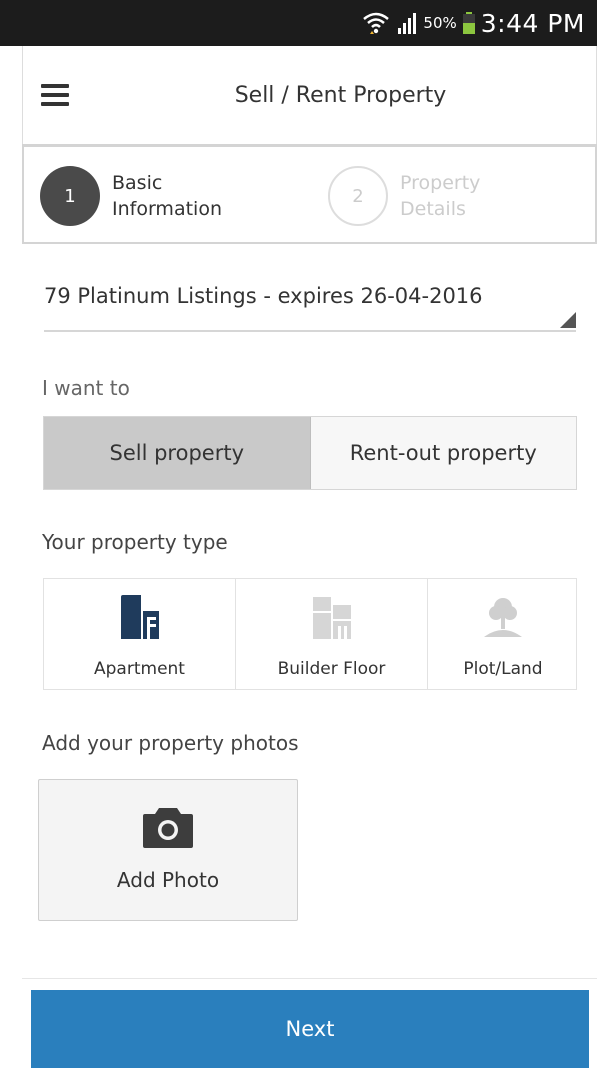 The height and width of the screenshot is (1069, 597). I want to click on rent-out-property-button: Rent-out property, so click(443, 453).